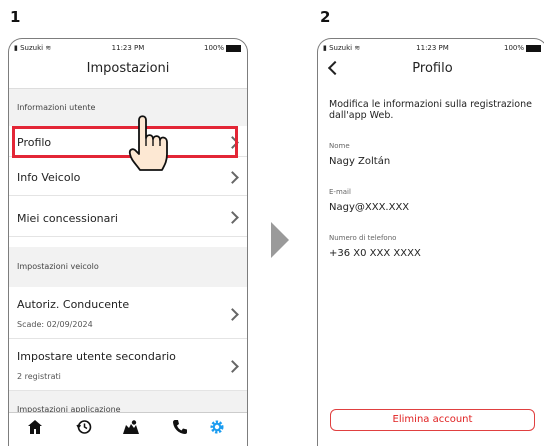 The width and height of the screenshot is (544, 446). I want to click on step-arrow-icon, so click(280, 240).